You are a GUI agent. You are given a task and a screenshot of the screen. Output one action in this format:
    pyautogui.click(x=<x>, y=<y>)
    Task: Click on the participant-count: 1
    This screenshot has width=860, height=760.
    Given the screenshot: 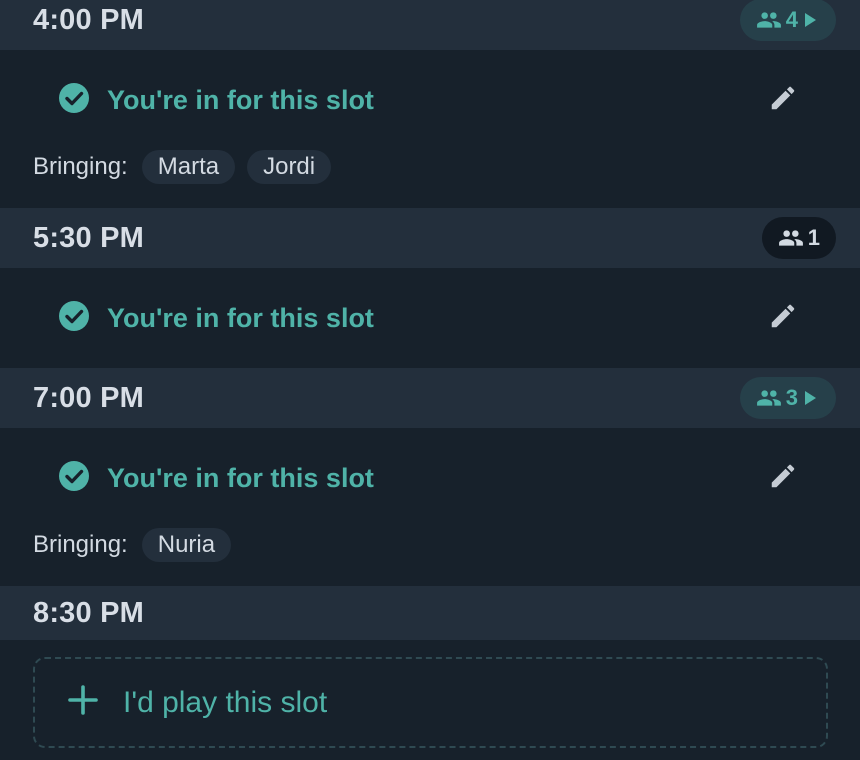 What is the action you would take?
    pyautogui.click(x=813, y=237)
    